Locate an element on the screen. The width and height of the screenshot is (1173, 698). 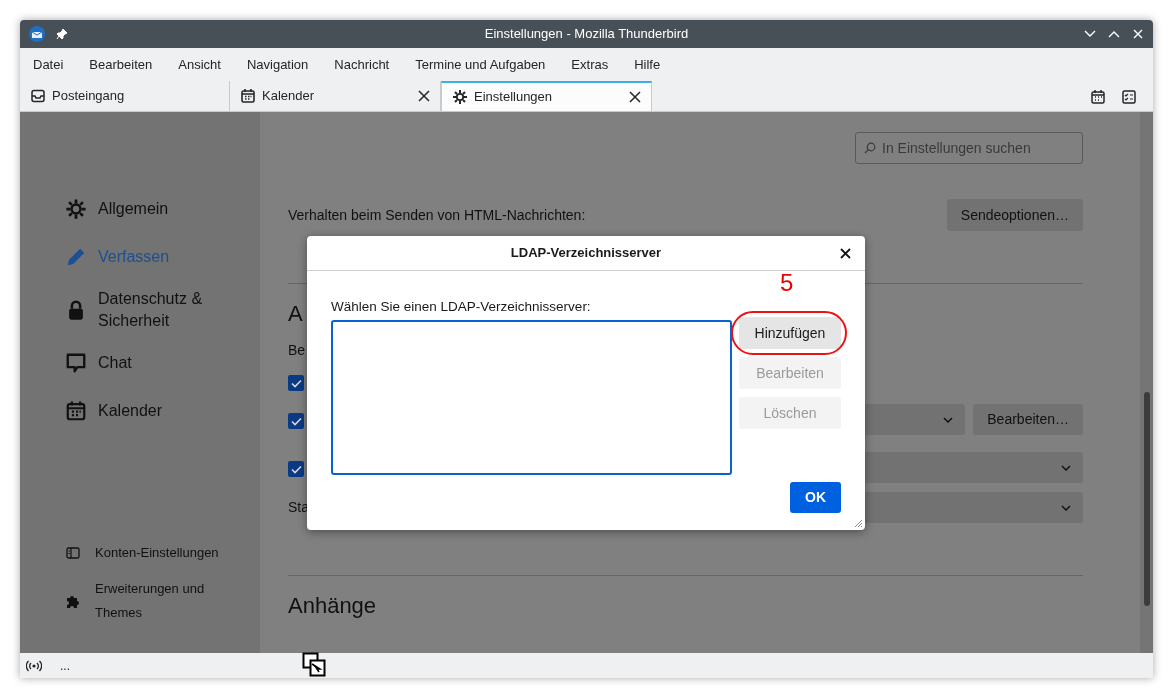
dialog-title: LDAP-Verzeichnisserver is located at coordinates (586, 253).